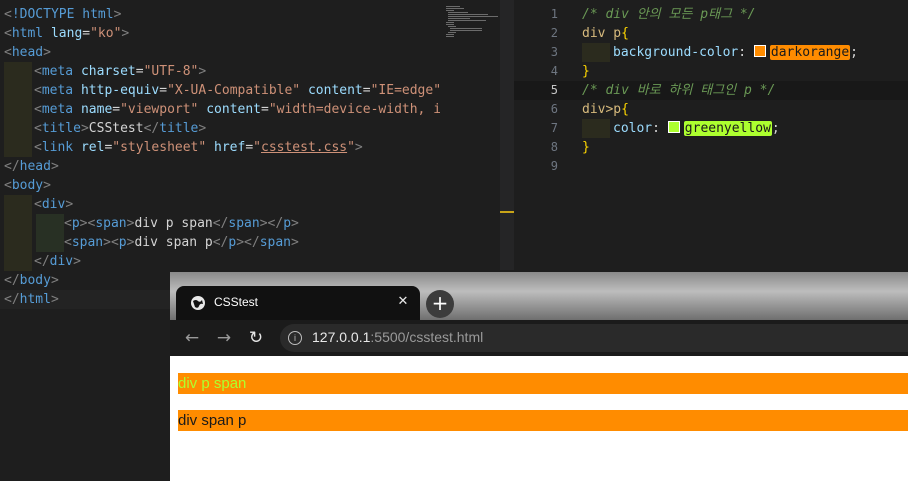  I want to click on css-colon: :, so click(746, 52).